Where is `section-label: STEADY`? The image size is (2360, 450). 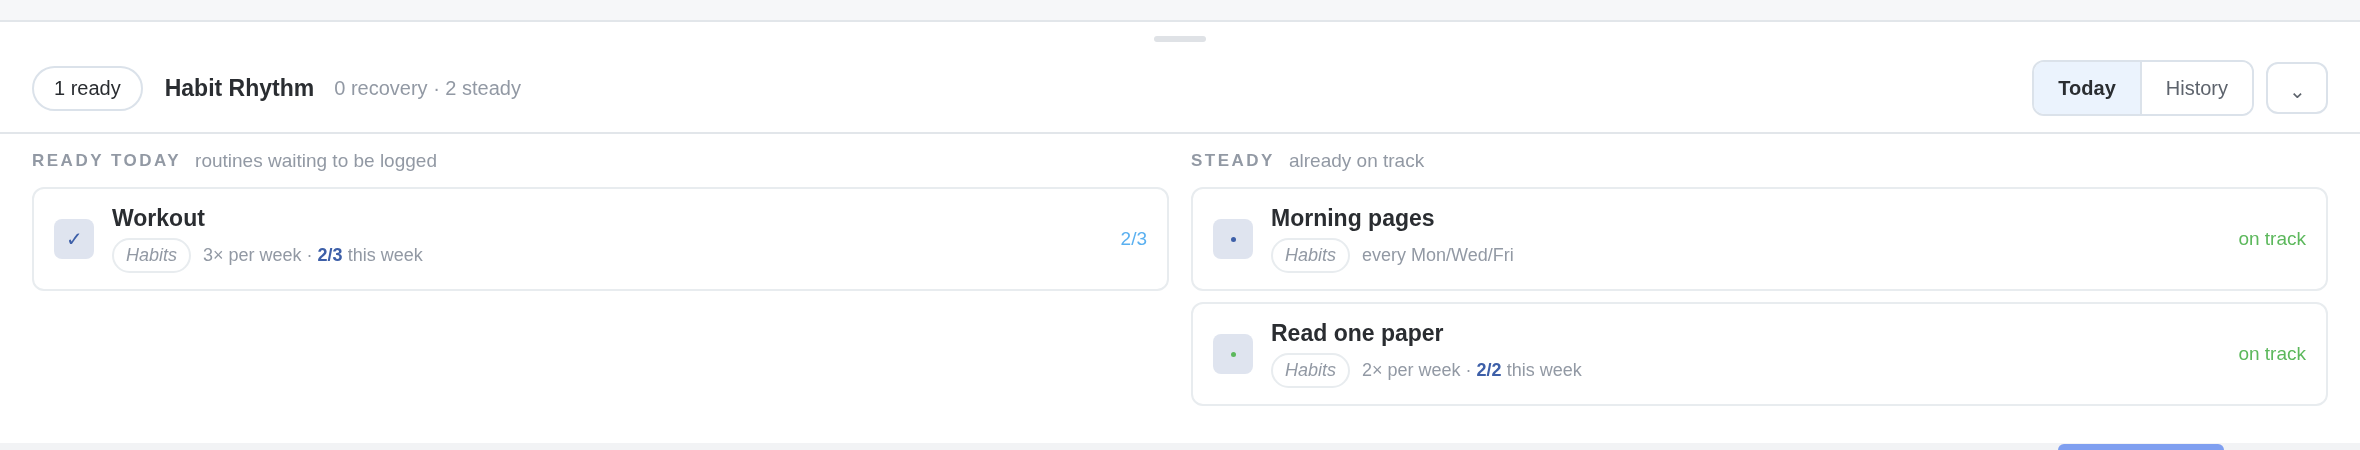
section-label: STEADY is located at coordinates (1233, 161).